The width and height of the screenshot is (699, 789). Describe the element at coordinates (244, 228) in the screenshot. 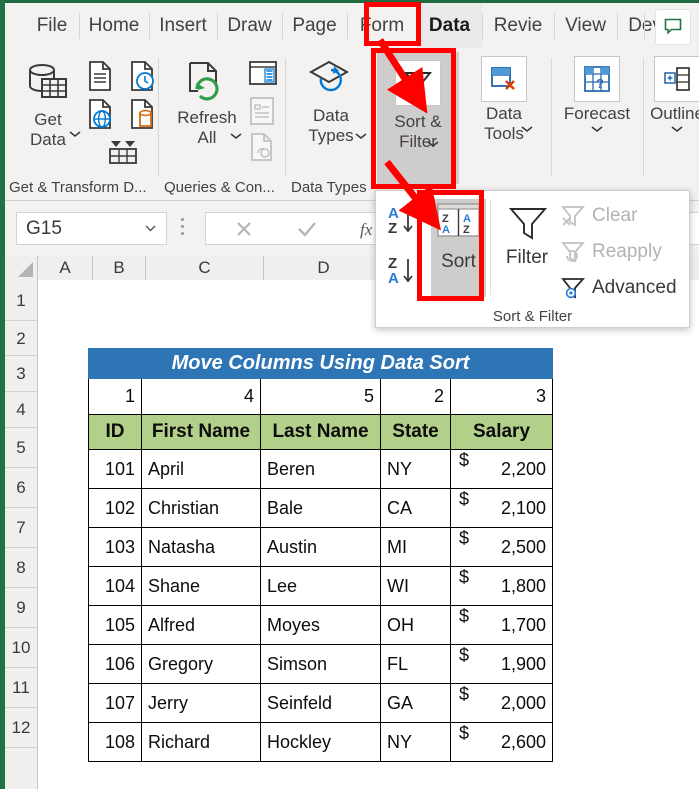

I see `cancel-x-icon` at that location.